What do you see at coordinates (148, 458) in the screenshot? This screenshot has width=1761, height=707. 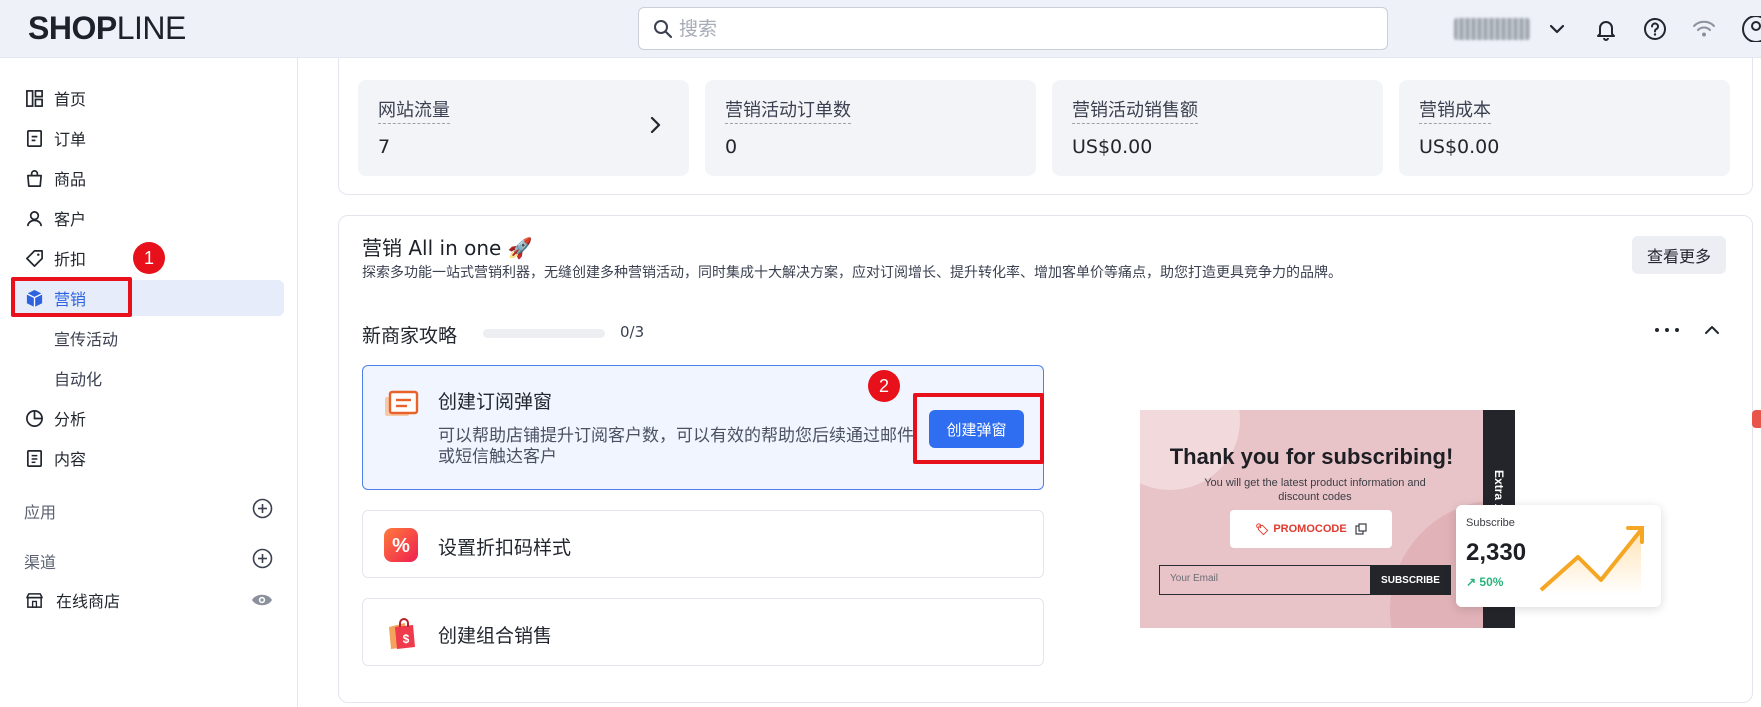 I see `sidebar-item-content: 内容` at bounding box center [148, 458].